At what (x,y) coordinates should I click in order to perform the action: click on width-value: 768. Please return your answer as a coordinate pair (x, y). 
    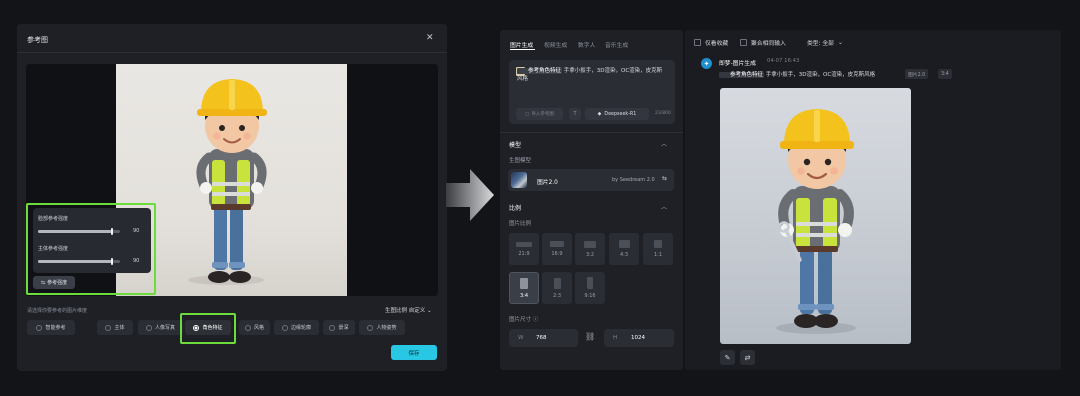
    Looking at the image, I should click on (541, 338).